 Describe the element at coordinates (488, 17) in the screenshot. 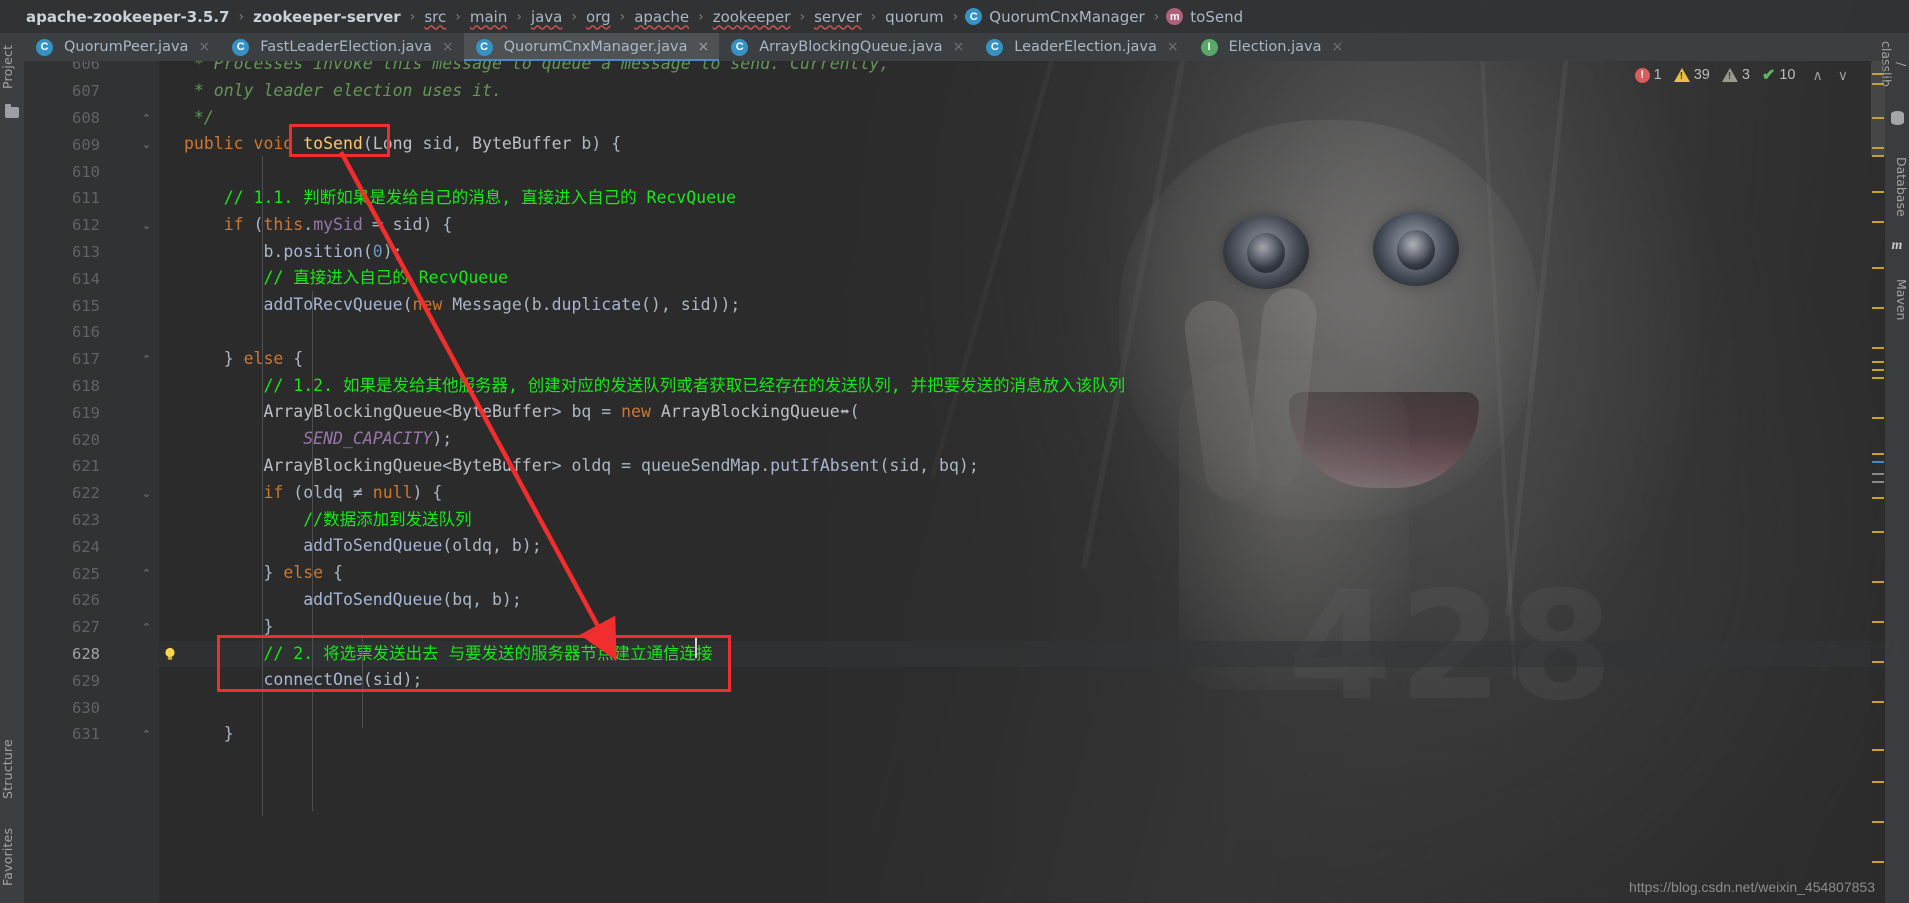

I see `breadcrumb-item-main: main` at that location.